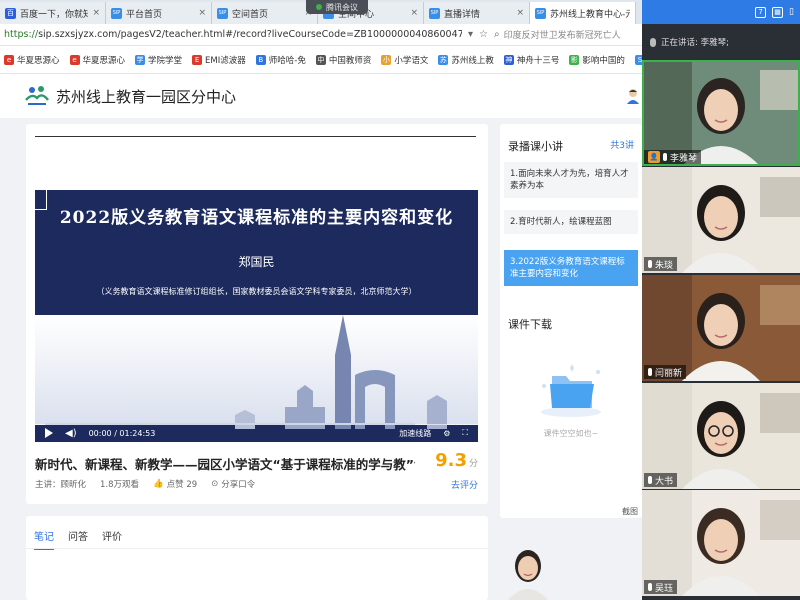 This screenshot has height=600, width=800. I want to click on bookmark-item: 中中国教师资, so click(343, 60).